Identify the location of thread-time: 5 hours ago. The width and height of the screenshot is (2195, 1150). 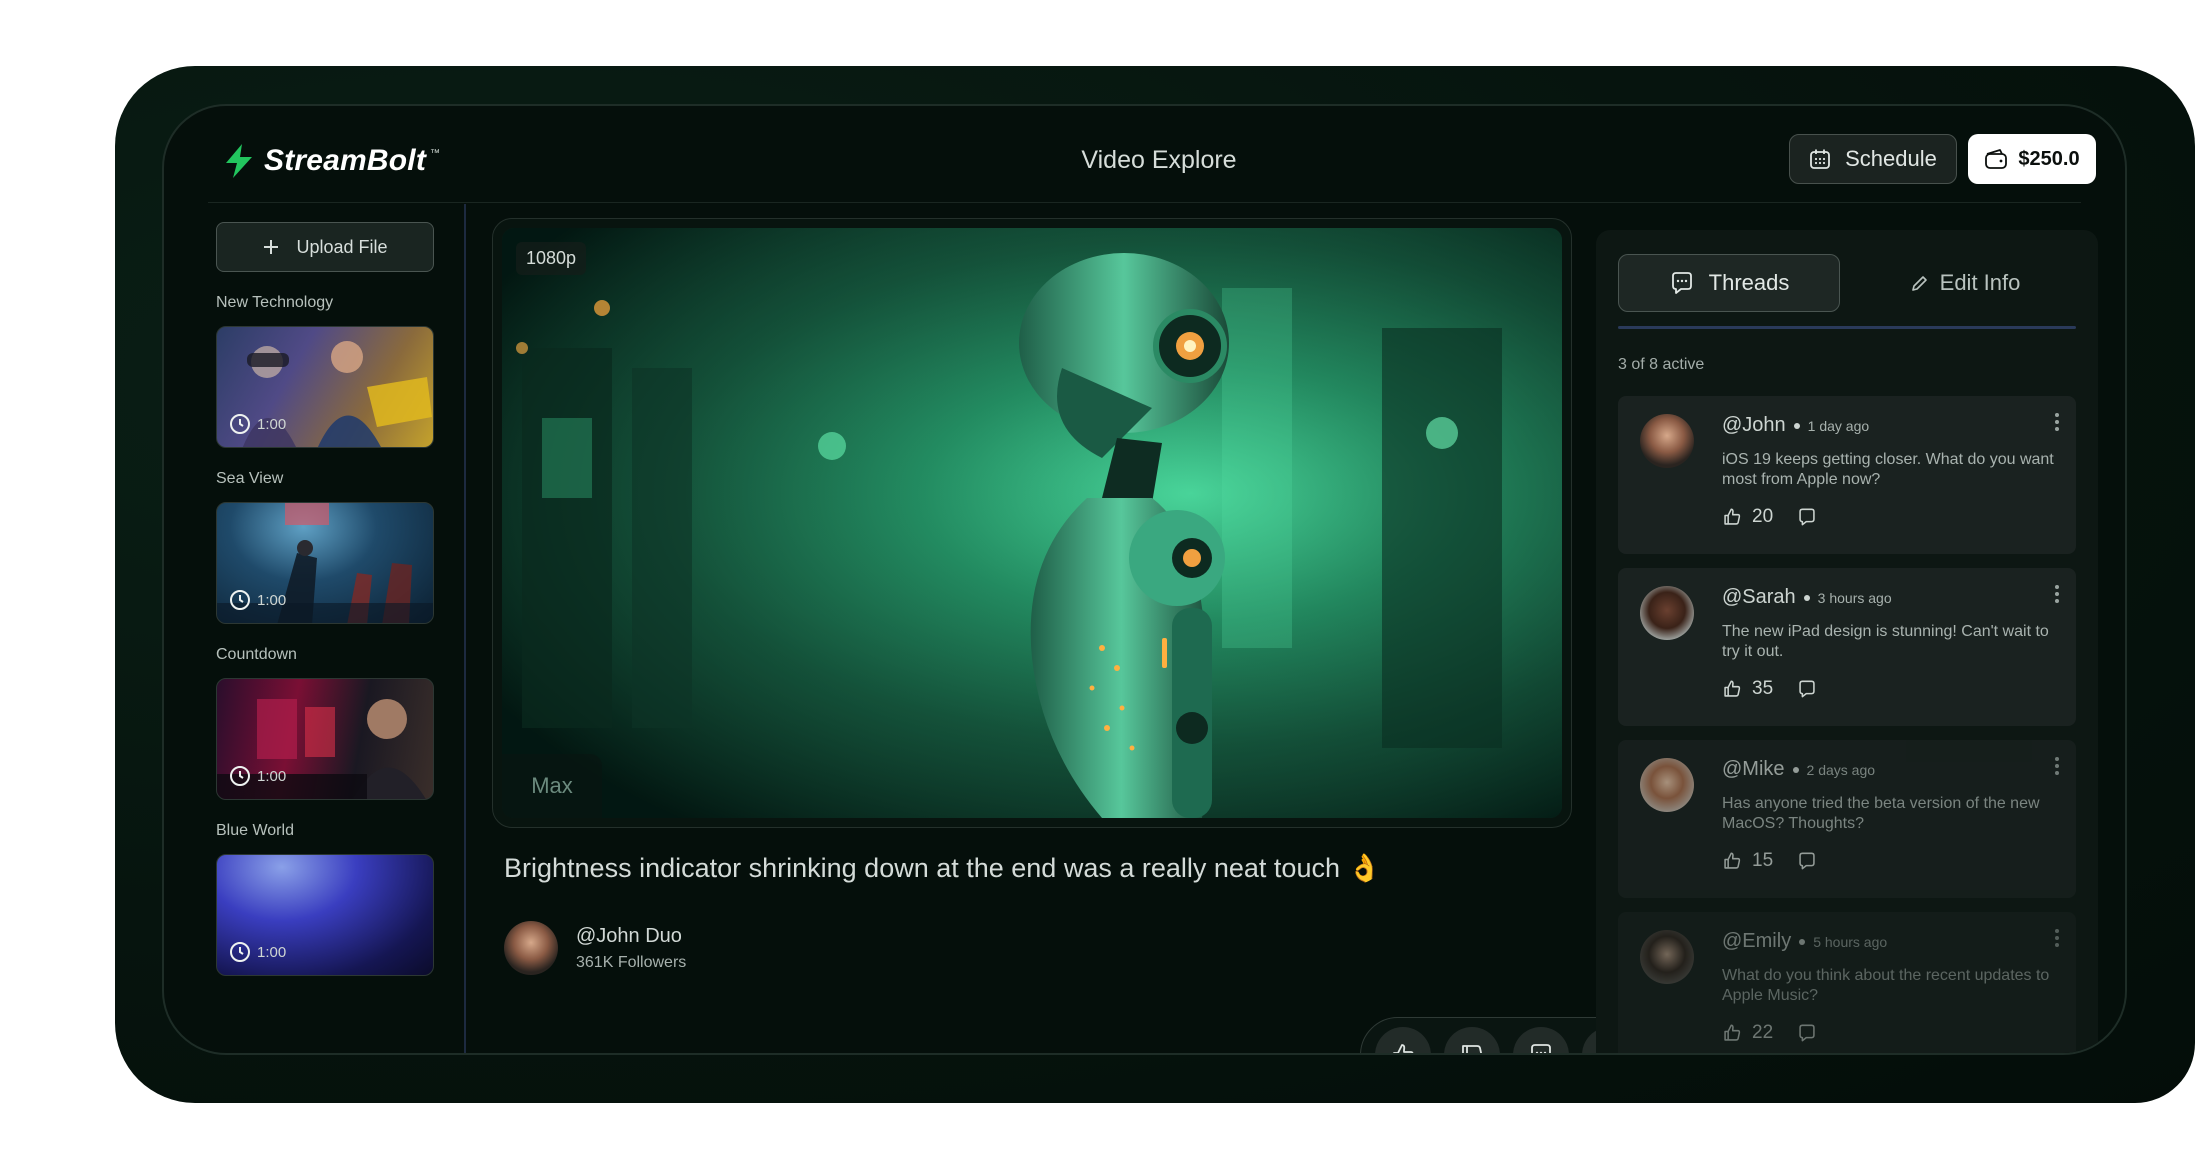
(1850, 941).